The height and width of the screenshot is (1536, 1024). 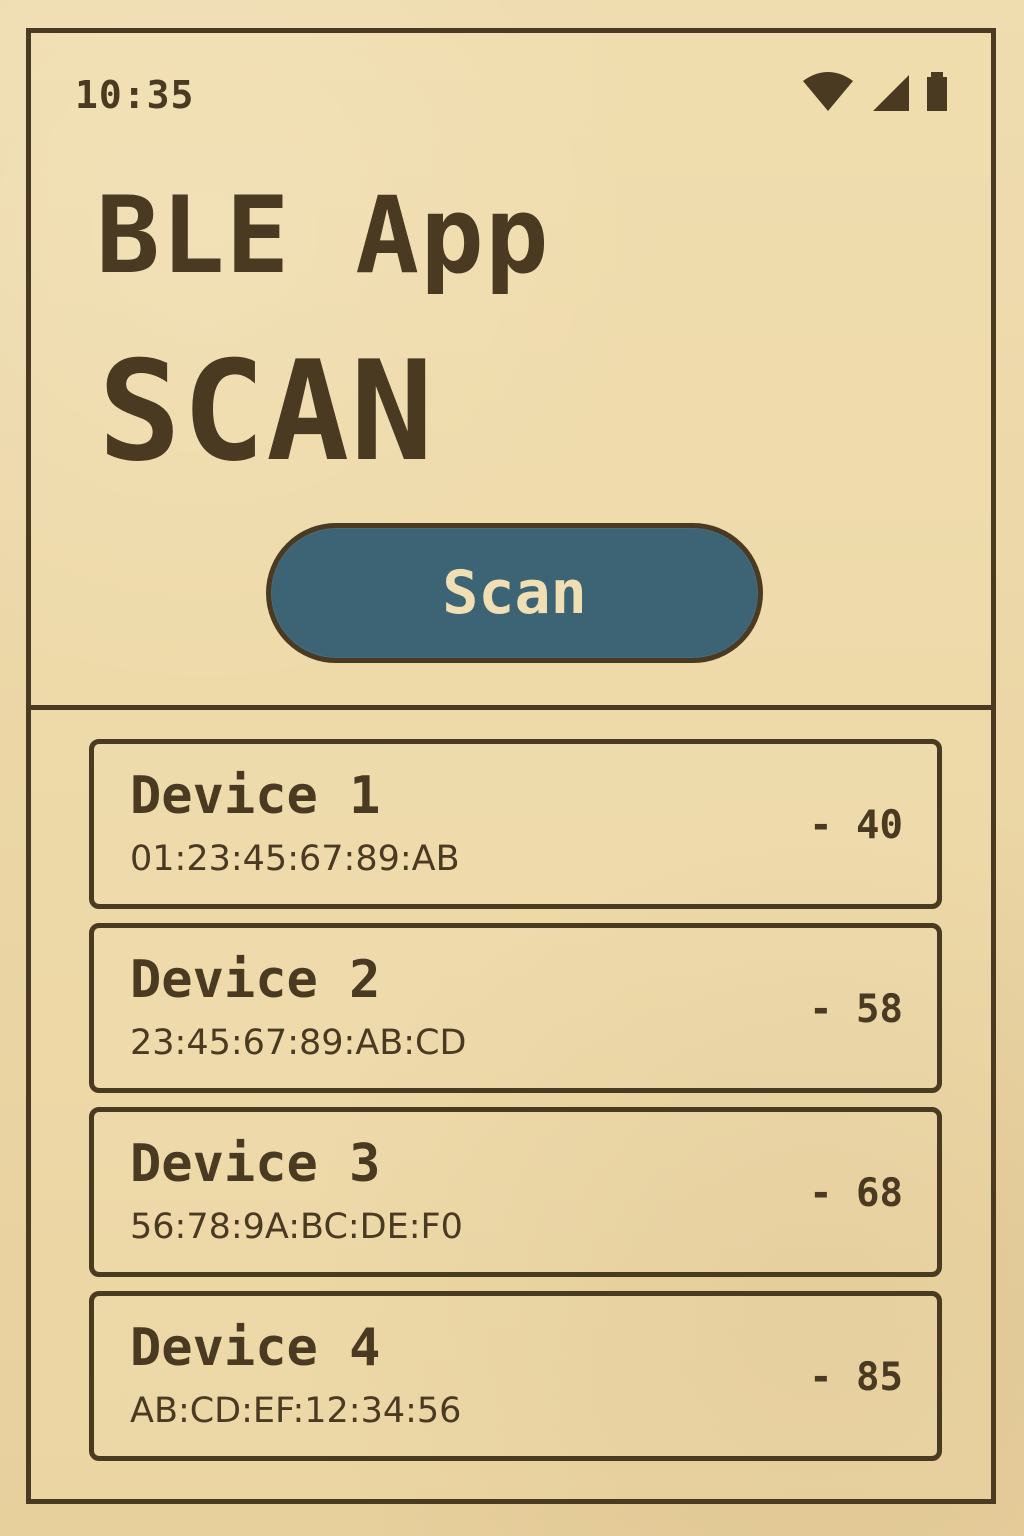 What do you see at coordinates (135, 95) in the screenshot?
I see `status-time: 10:35` at bounding box center [135, 95].